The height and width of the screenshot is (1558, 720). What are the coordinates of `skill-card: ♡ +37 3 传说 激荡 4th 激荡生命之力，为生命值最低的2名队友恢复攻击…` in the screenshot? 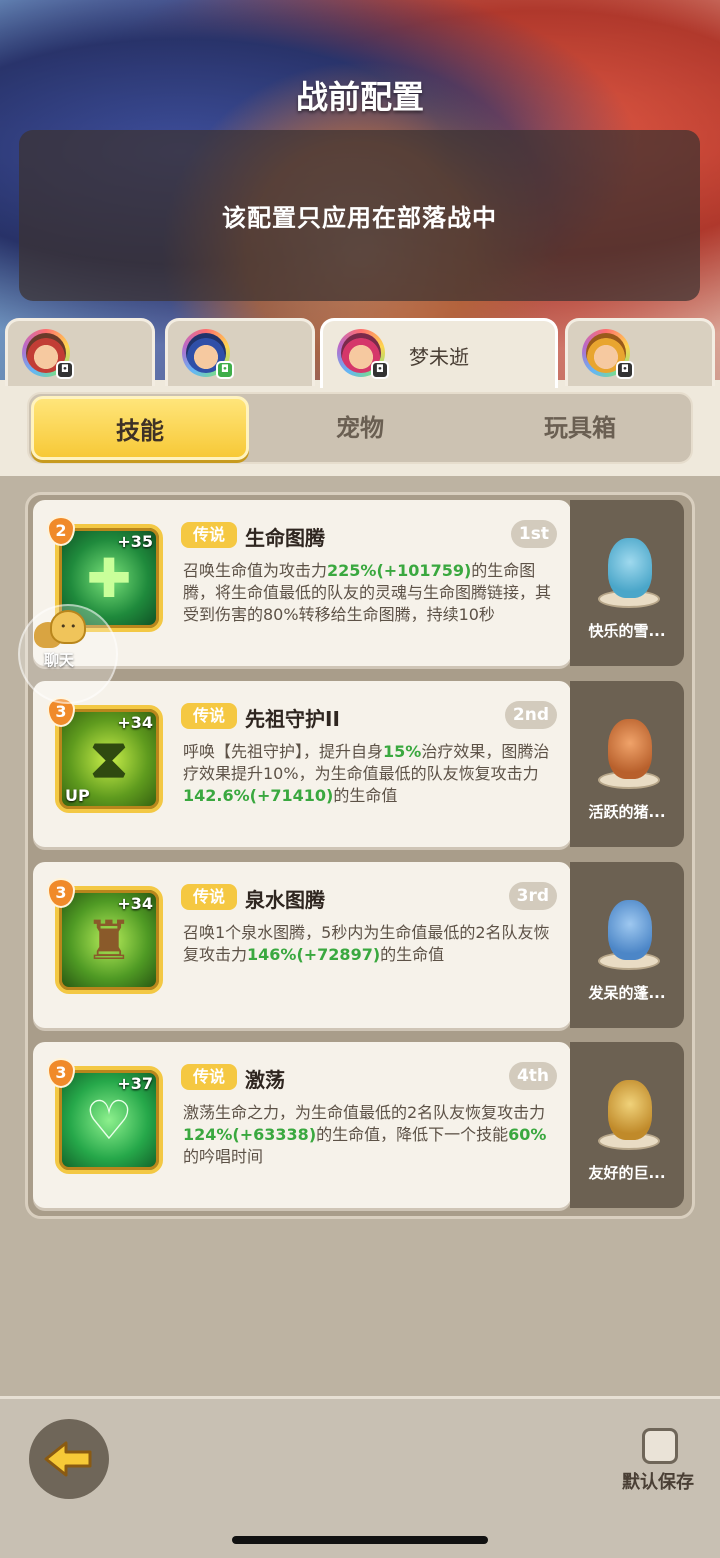 It's located at (302, 1125).